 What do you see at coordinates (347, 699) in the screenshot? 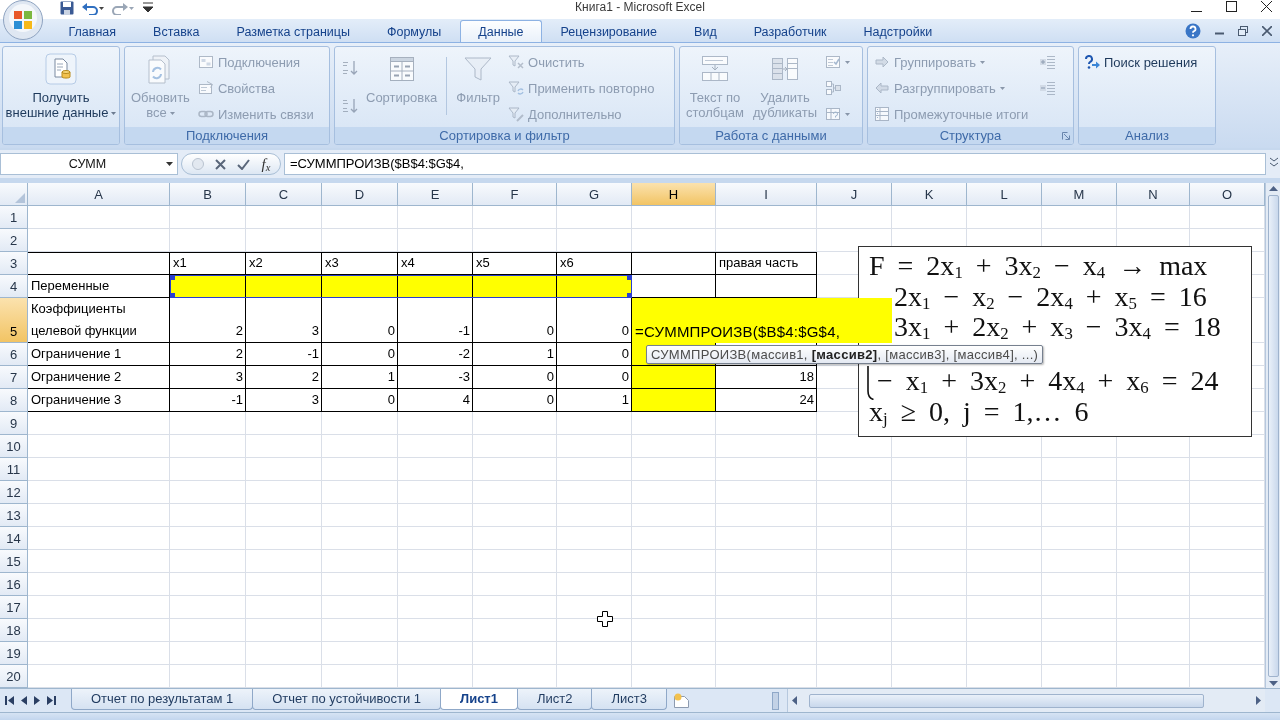
I see `sheet-tab: Отчет по устойчивости 1` at bounding box center [347, 699].